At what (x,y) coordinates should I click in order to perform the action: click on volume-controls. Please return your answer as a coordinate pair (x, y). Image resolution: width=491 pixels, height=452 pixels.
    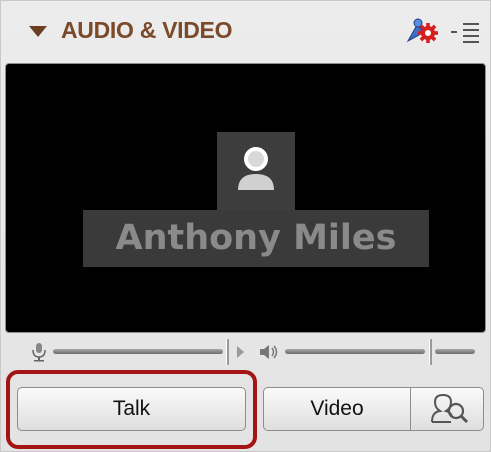
    Looking at the image, I should click on (246, 352).